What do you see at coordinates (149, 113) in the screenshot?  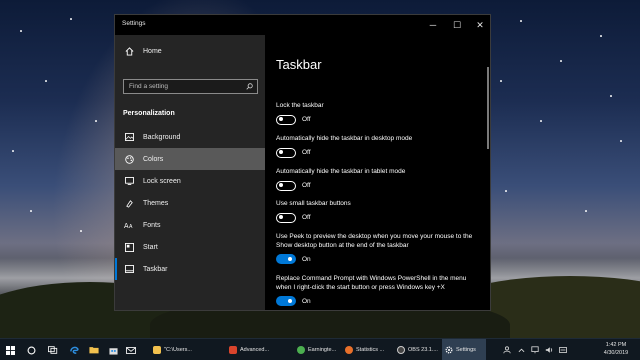 I see `nav-section-heading: Personalization` at bounding box center [149, 113].